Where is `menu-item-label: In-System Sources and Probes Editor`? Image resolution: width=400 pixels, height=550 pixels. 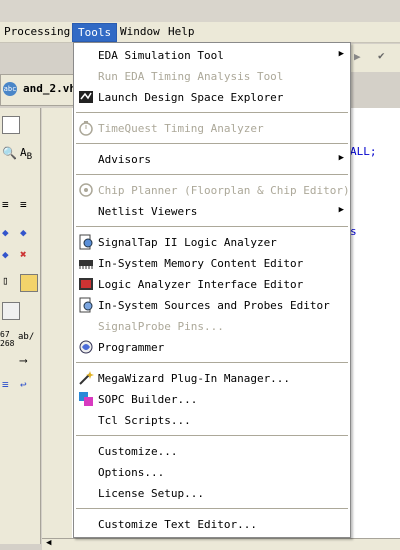 menu-item-label: In-System Sources and Probes Editor is located at coordinates (214, 305).